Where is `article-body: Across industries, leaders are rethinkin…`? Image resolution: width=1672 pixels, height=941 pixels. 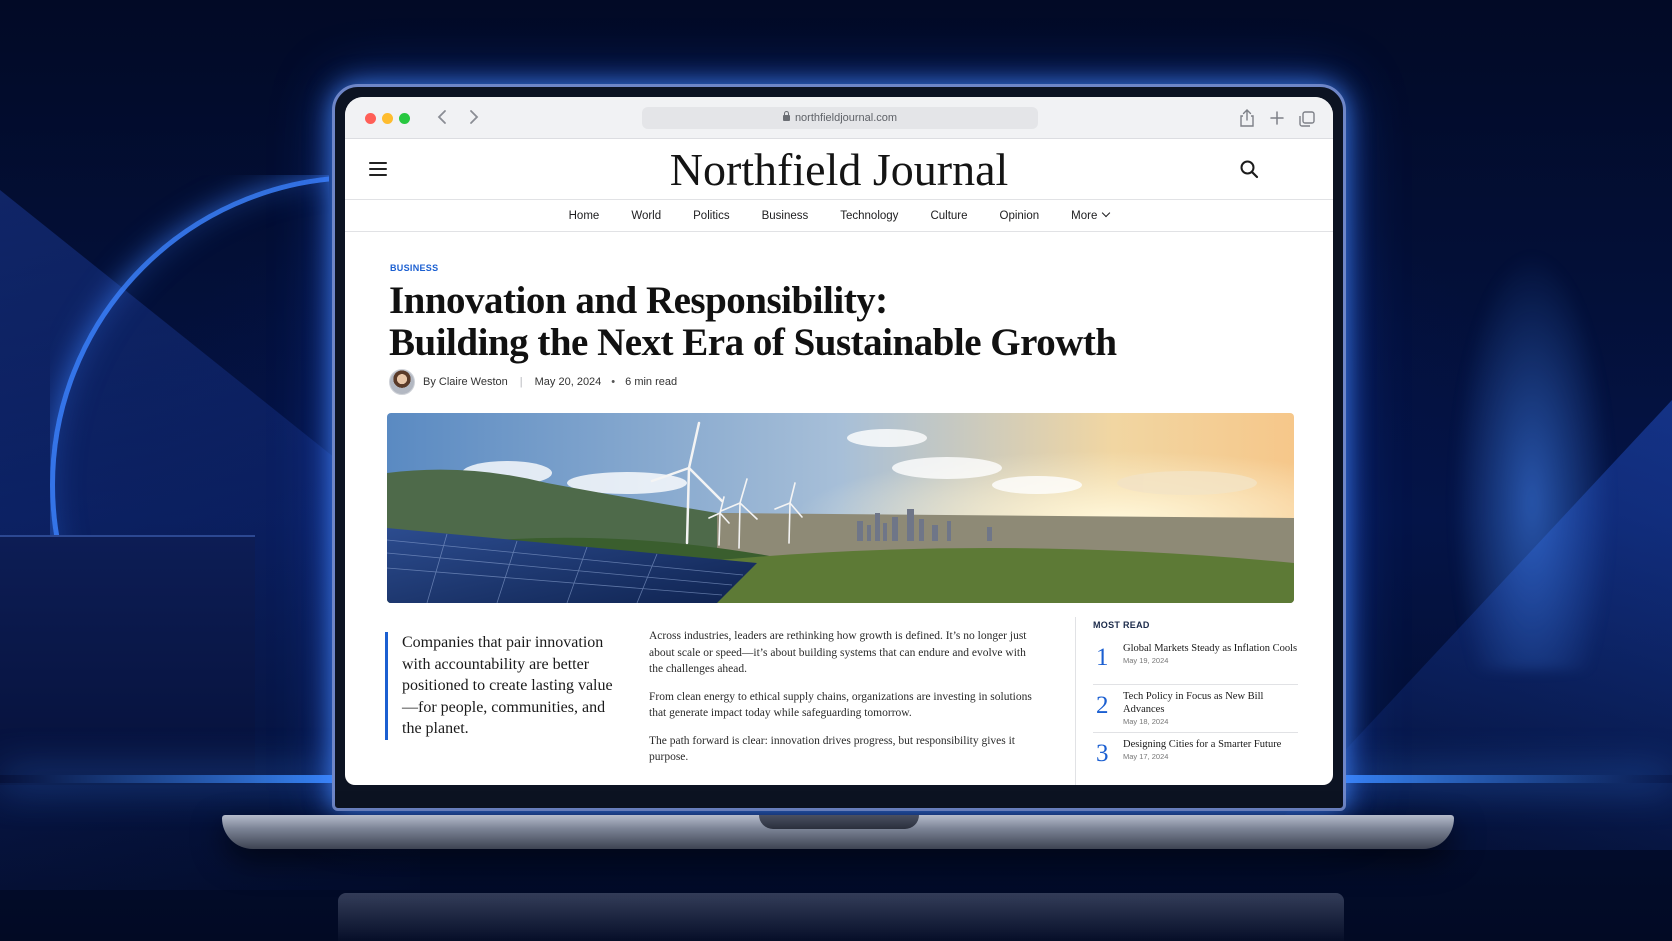 article-body: Across industries, leaders are rethinkin… is located at coordinates (841, 702).